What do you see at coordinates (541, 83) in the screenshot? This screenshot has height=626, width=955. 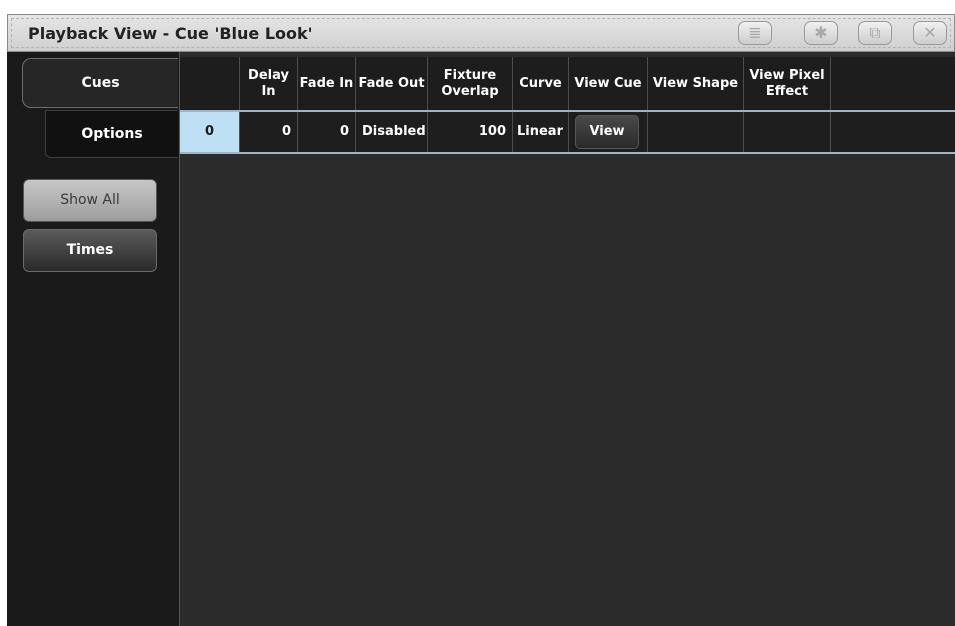 I see `header-curve: Curve` at bounding box center [541, 83].